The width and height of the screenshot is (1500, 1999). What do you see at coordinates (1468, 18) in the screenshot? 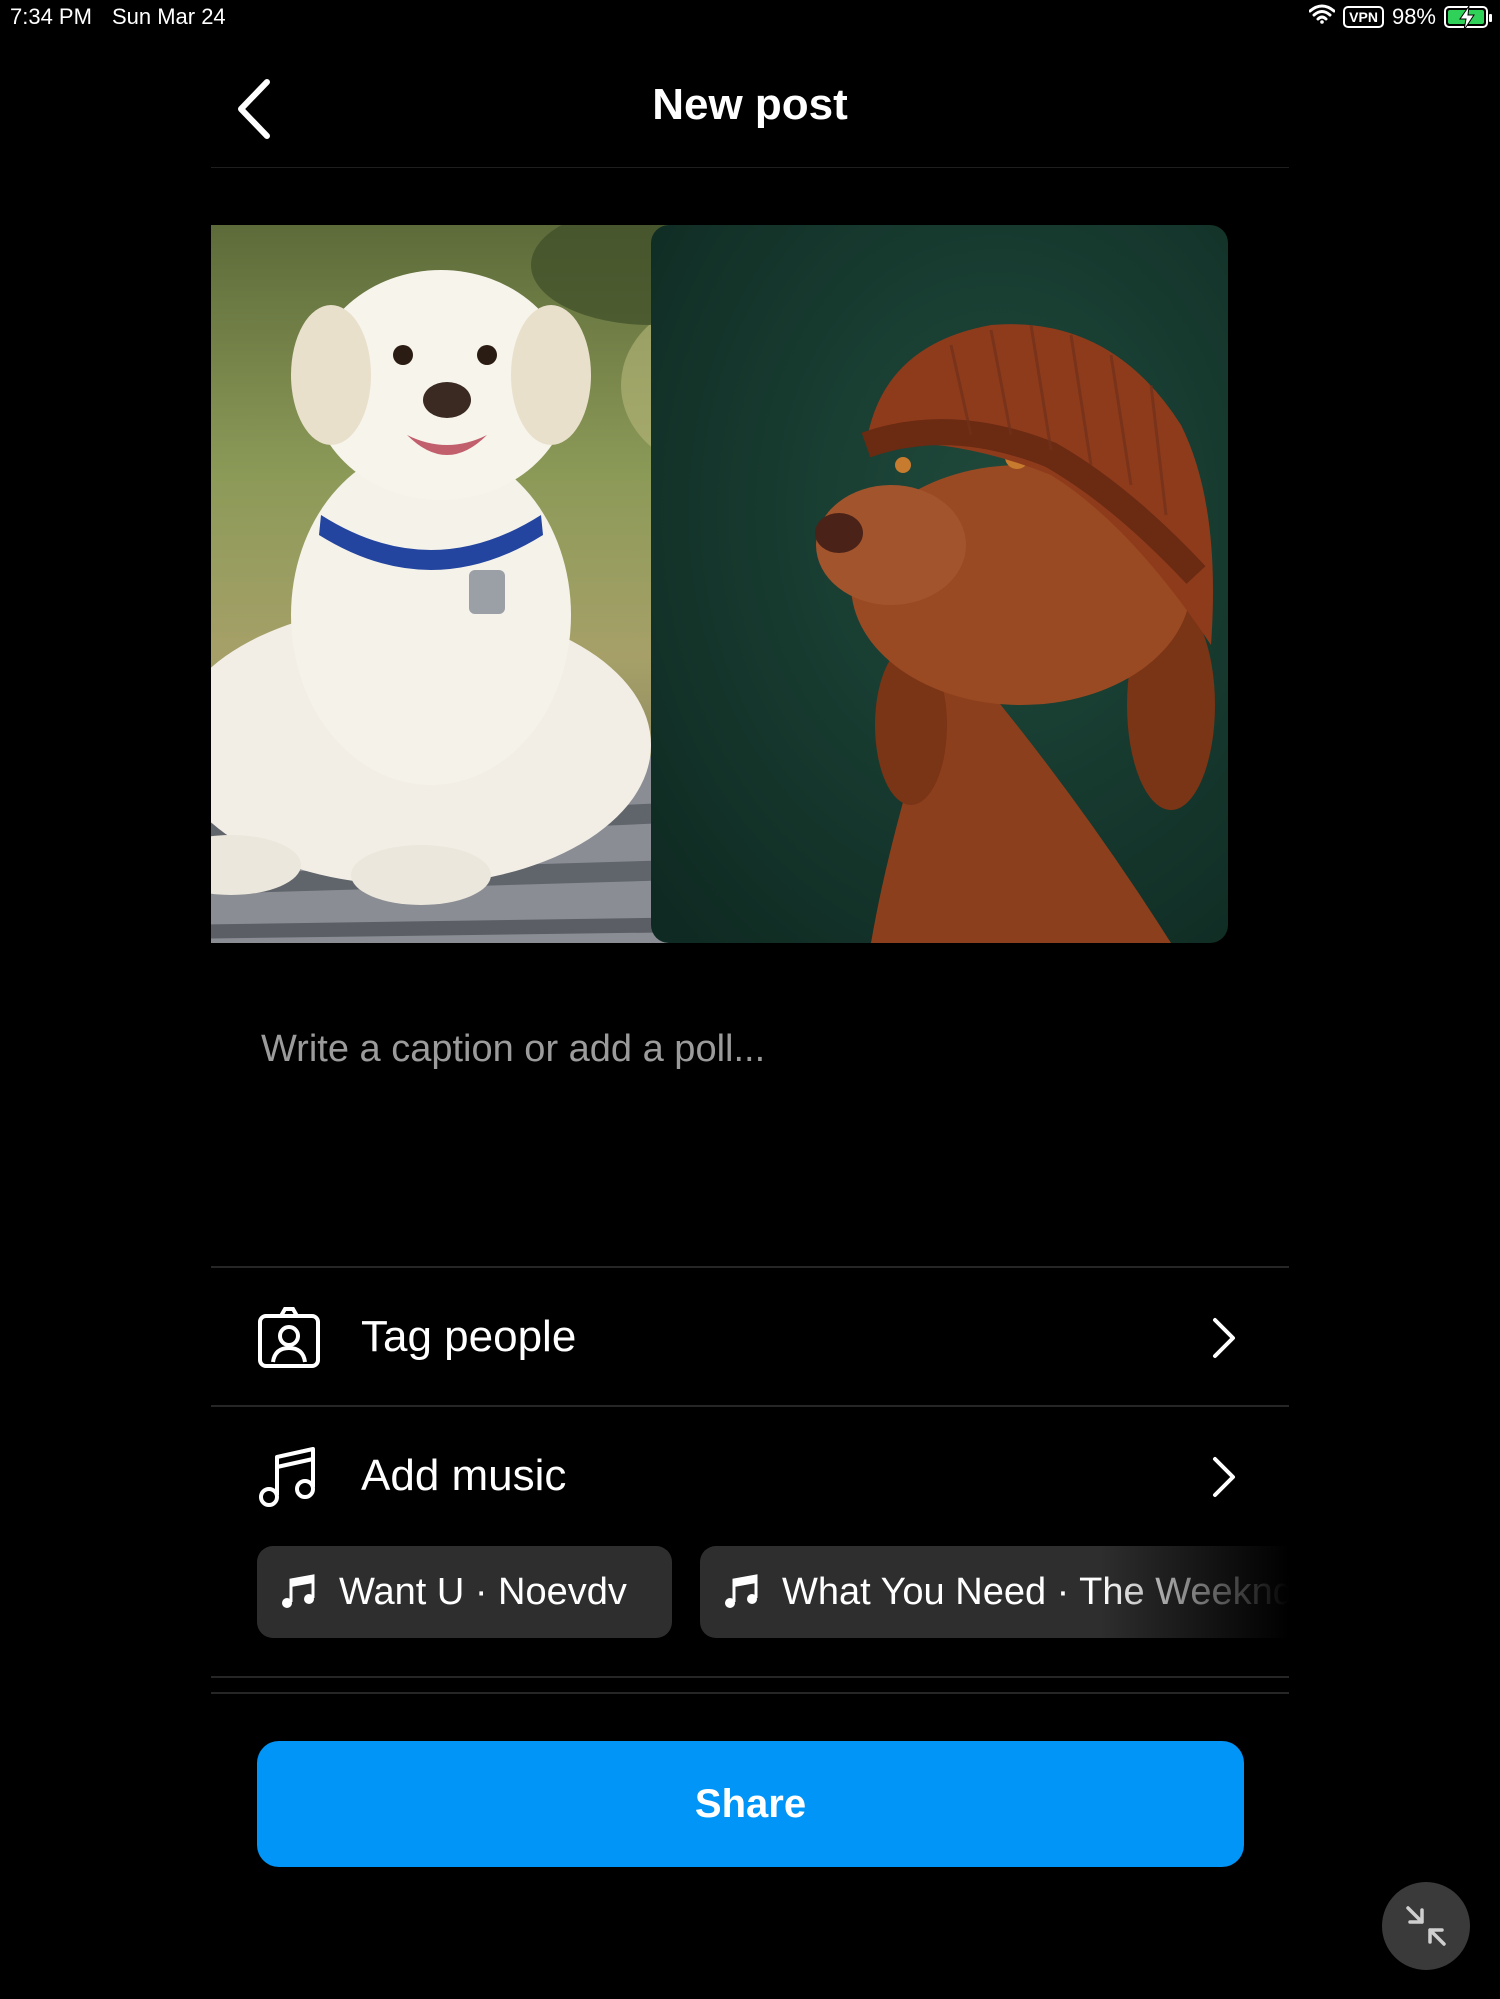
I see `battery-charging-icon` at bounding box center [1468, 18].